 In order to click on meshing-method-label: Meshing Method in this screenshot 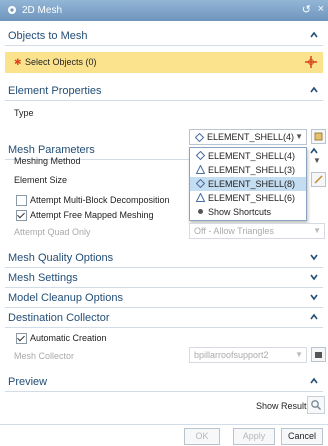, I will do `click(47, 161)`.